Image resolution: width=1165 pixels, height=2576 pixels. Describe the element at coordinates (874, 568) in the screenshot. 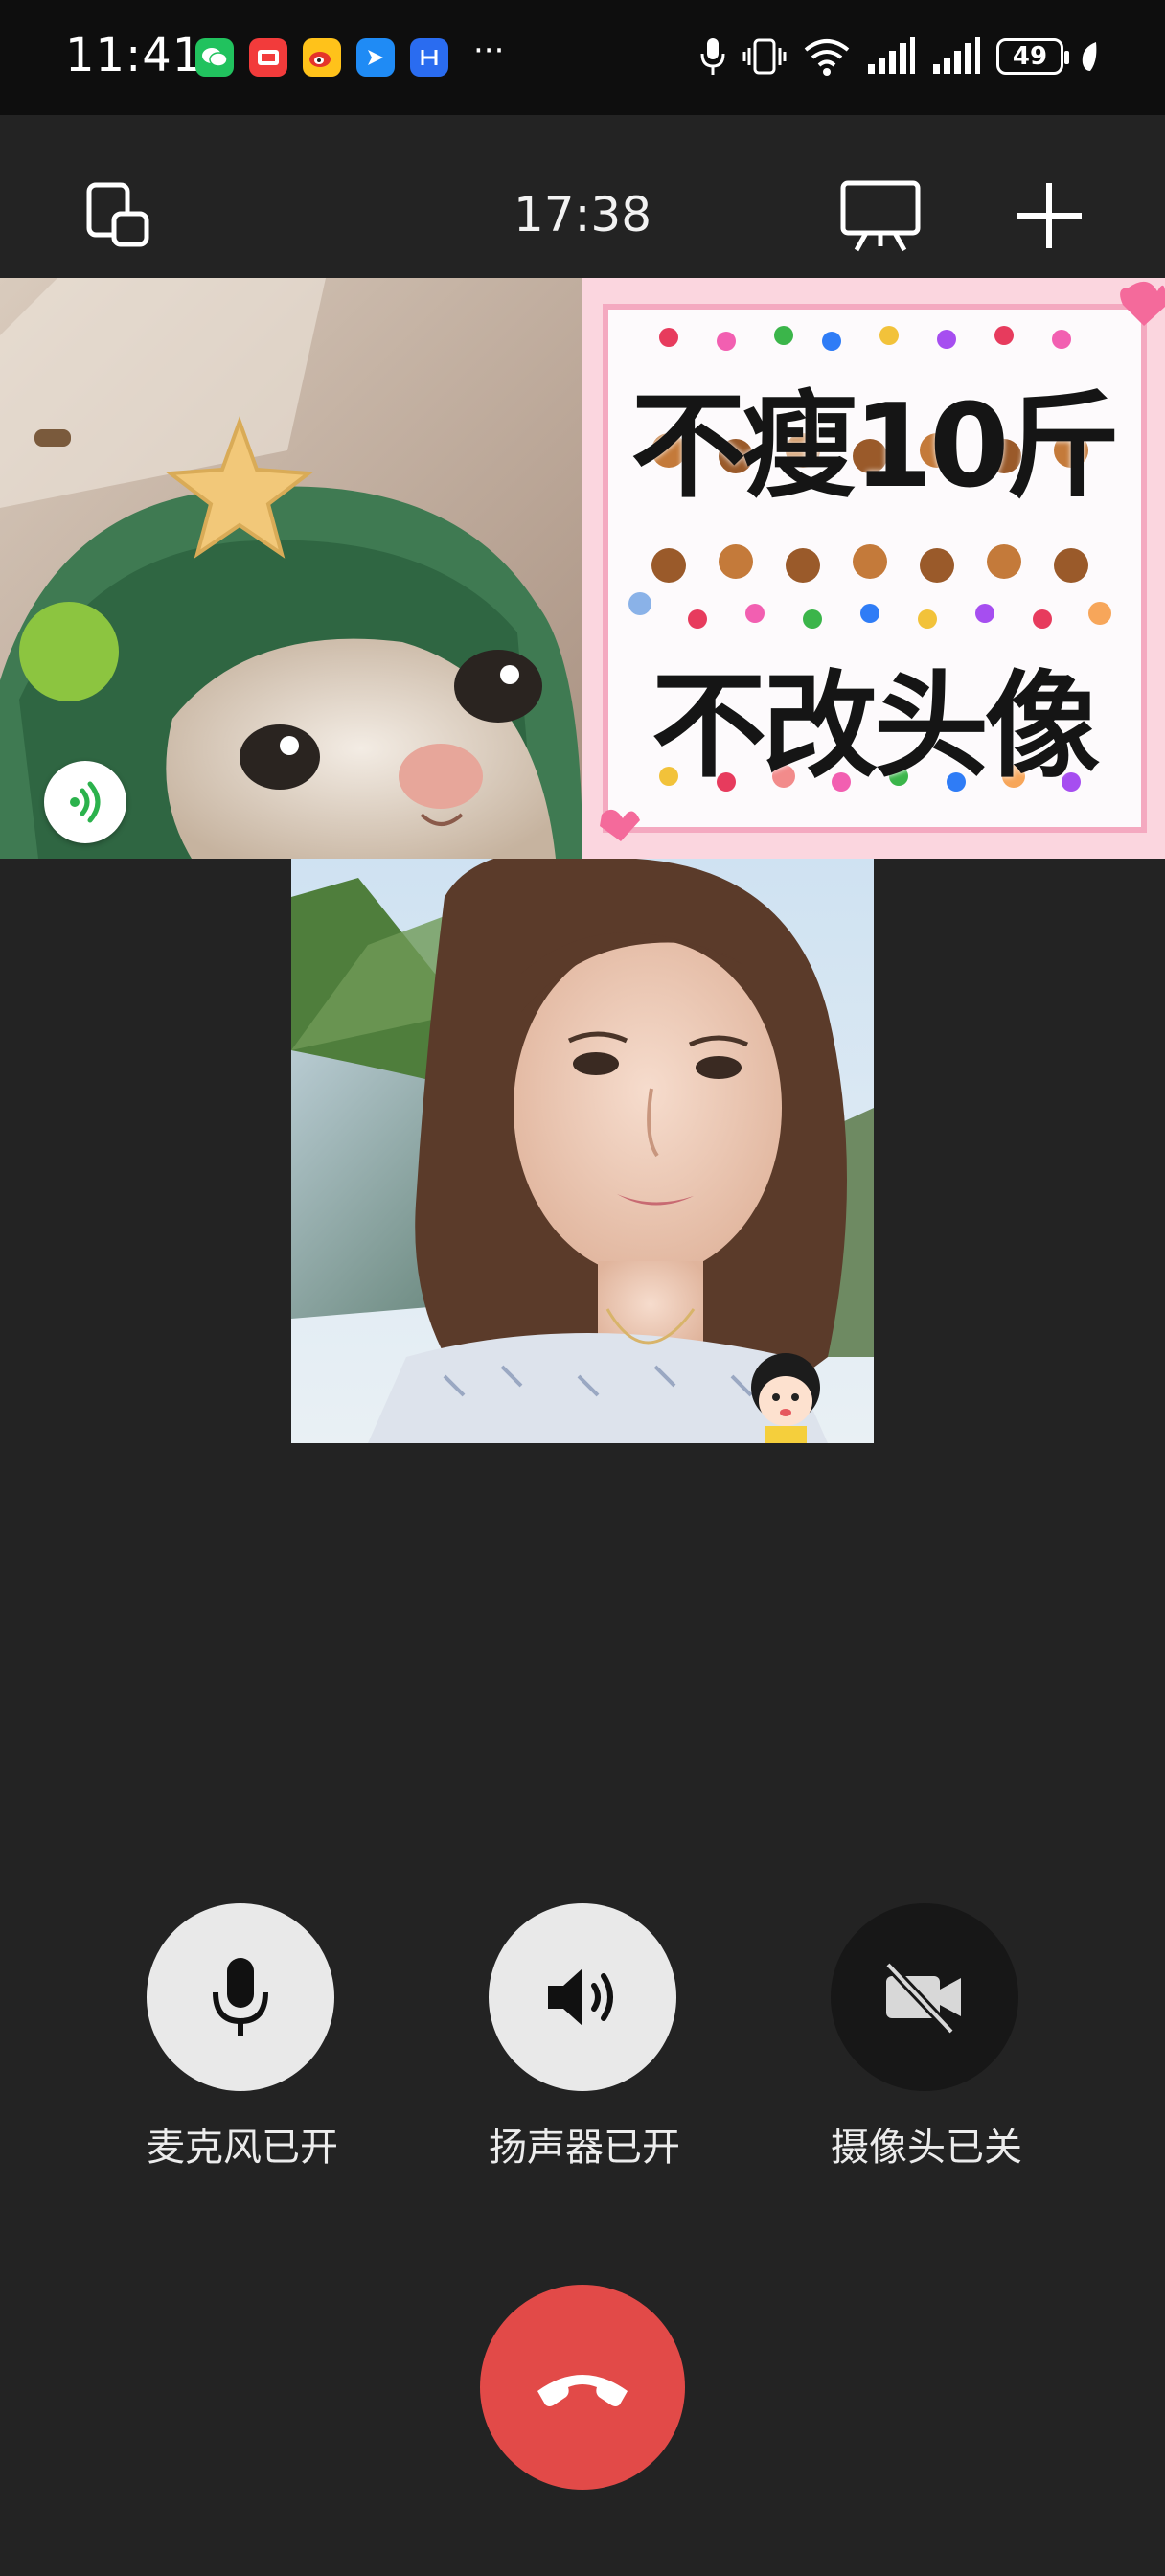

I see `participant-tile-meme: 不瘦10斤 不改头像` at that location.